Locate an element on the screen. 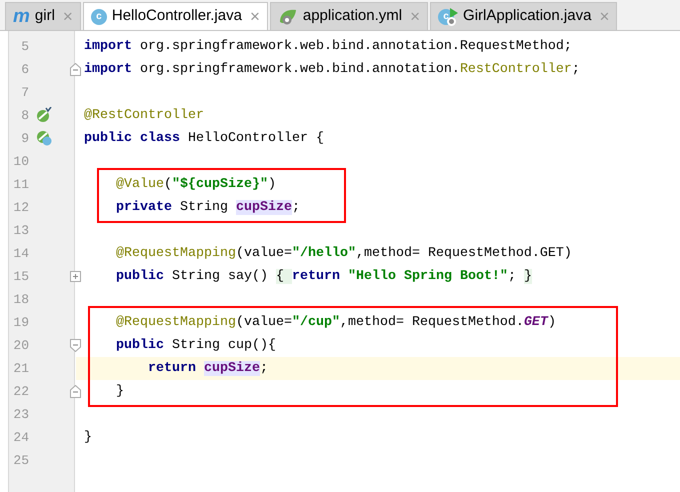 This screenshot has width=680, height=492. line-number: 11 is located at coordinates (20, 185).